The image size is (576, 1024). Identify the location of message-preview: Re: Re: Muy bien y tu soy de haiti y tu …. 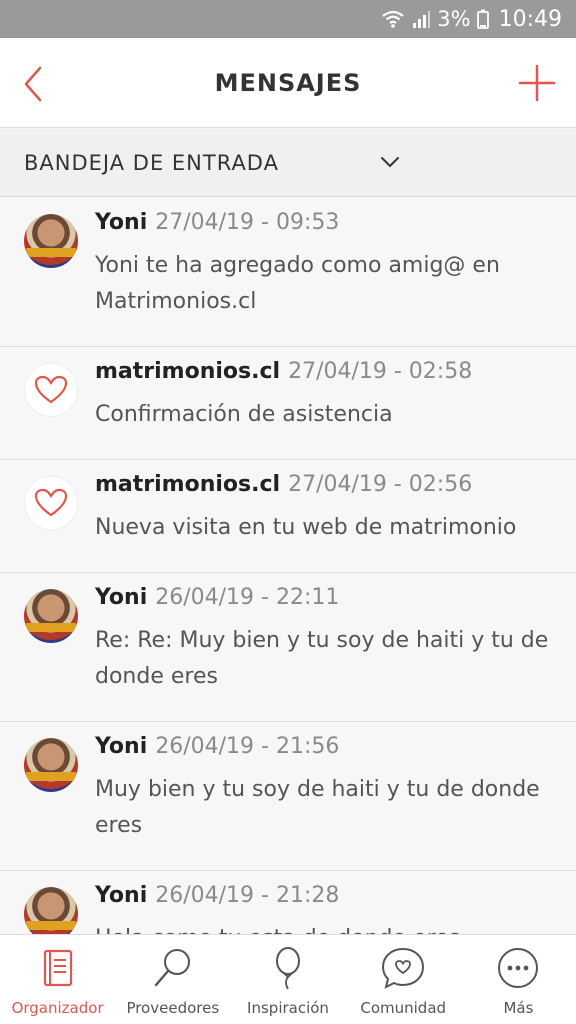
(322, 658).